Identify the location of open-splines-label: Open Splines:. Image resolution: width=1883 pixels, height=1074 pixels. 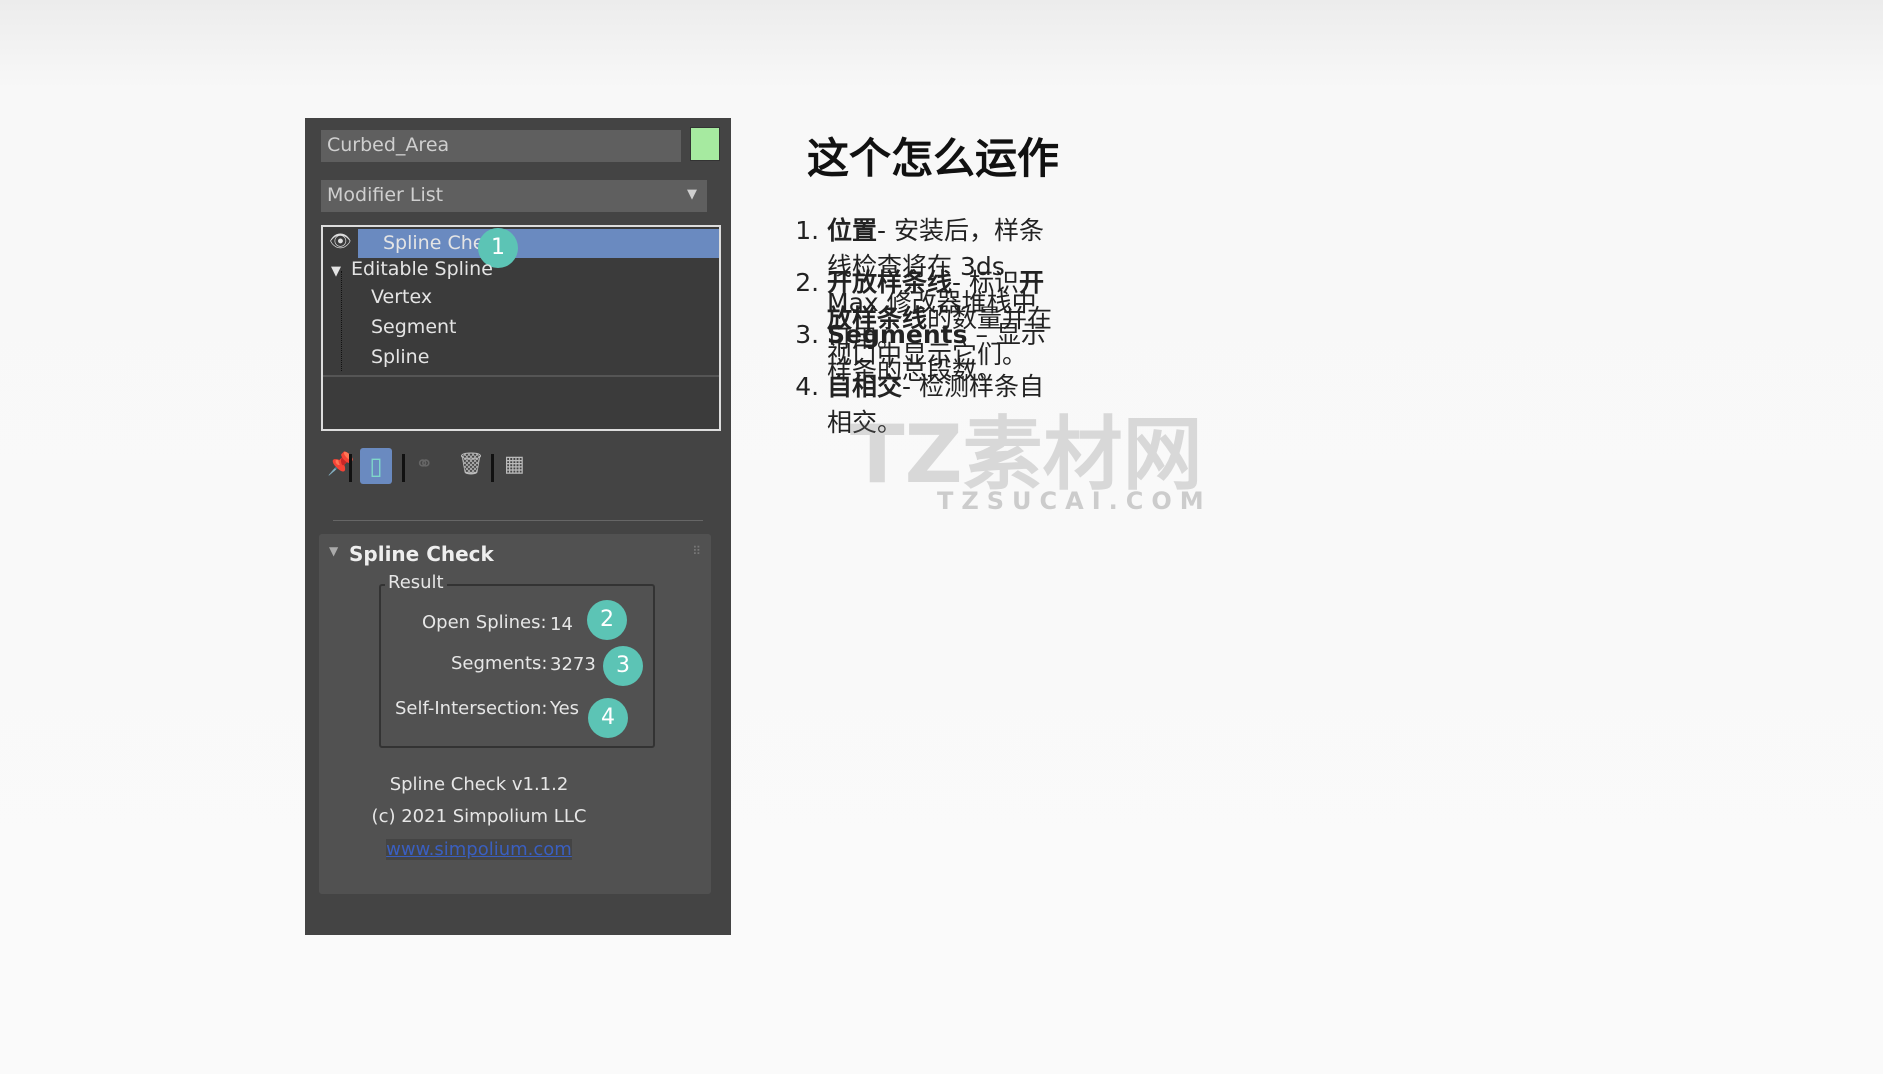
(484, 622).